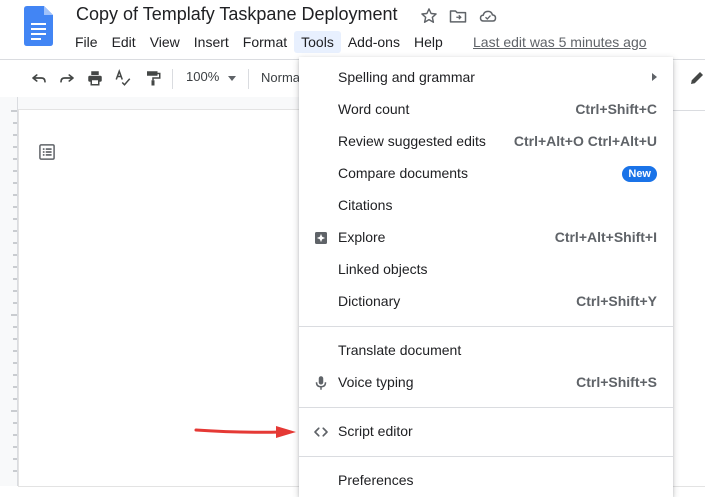 This screenshot has width=705, height=497. What do you see at coordinates (616, 109) in the screenshot?
I see `menu-item-shortcut: Ctrl+Shift+C` at bounding box center [616, 109].